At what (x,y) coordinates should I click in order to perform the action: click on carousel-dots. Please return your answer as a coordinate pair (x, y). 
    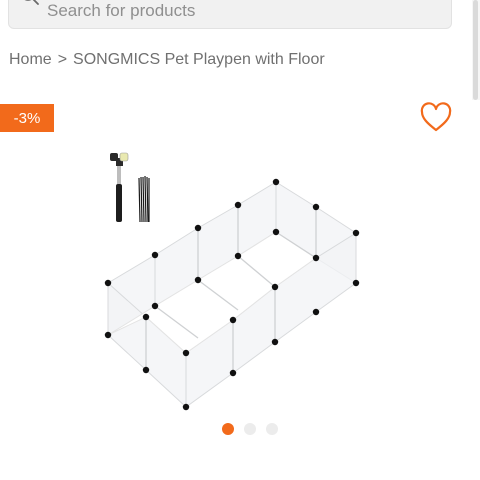
    Looking at the image, I should click on (250, 429).